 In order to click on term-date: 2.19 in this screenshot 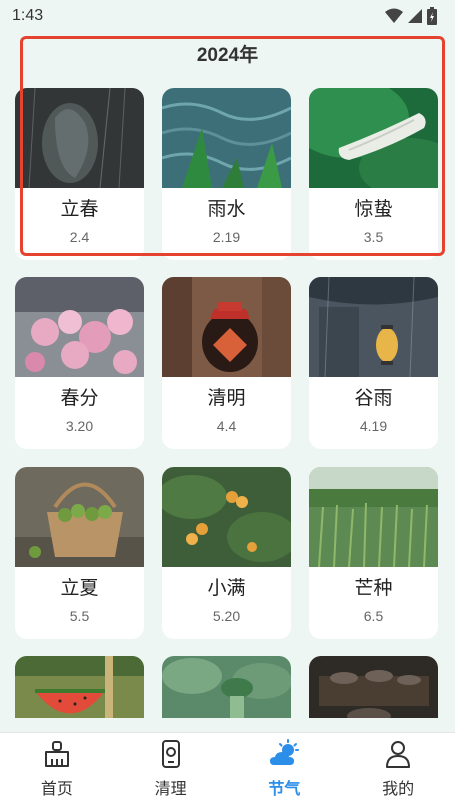, I will do `click(226, 237)`.